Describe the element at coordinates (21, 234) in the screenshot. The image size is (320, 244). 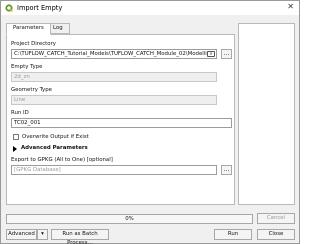
I see `advanced-button: Advanced` at that location.